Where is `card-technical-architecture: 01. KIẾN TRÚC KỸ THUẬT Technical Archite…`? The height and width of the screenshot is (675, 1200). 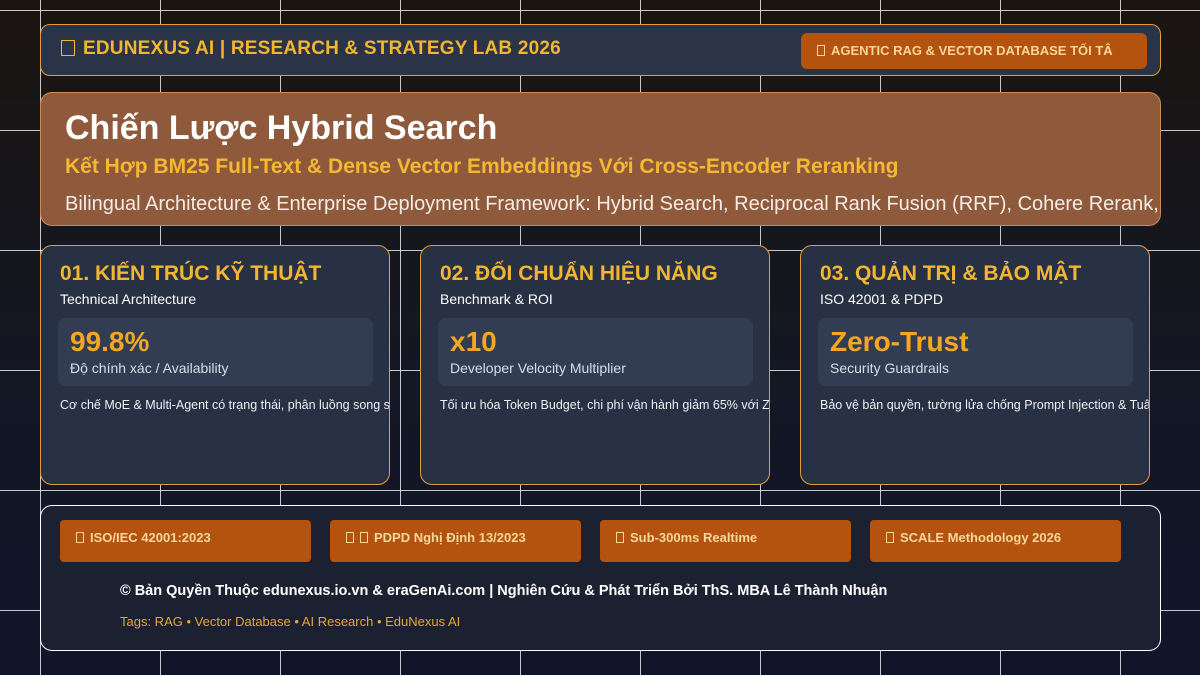
card-technical-architecture: 01. KIẾN TRÚC KỸ THUẬT Technical Archite… is located at coordinates (215, 365).